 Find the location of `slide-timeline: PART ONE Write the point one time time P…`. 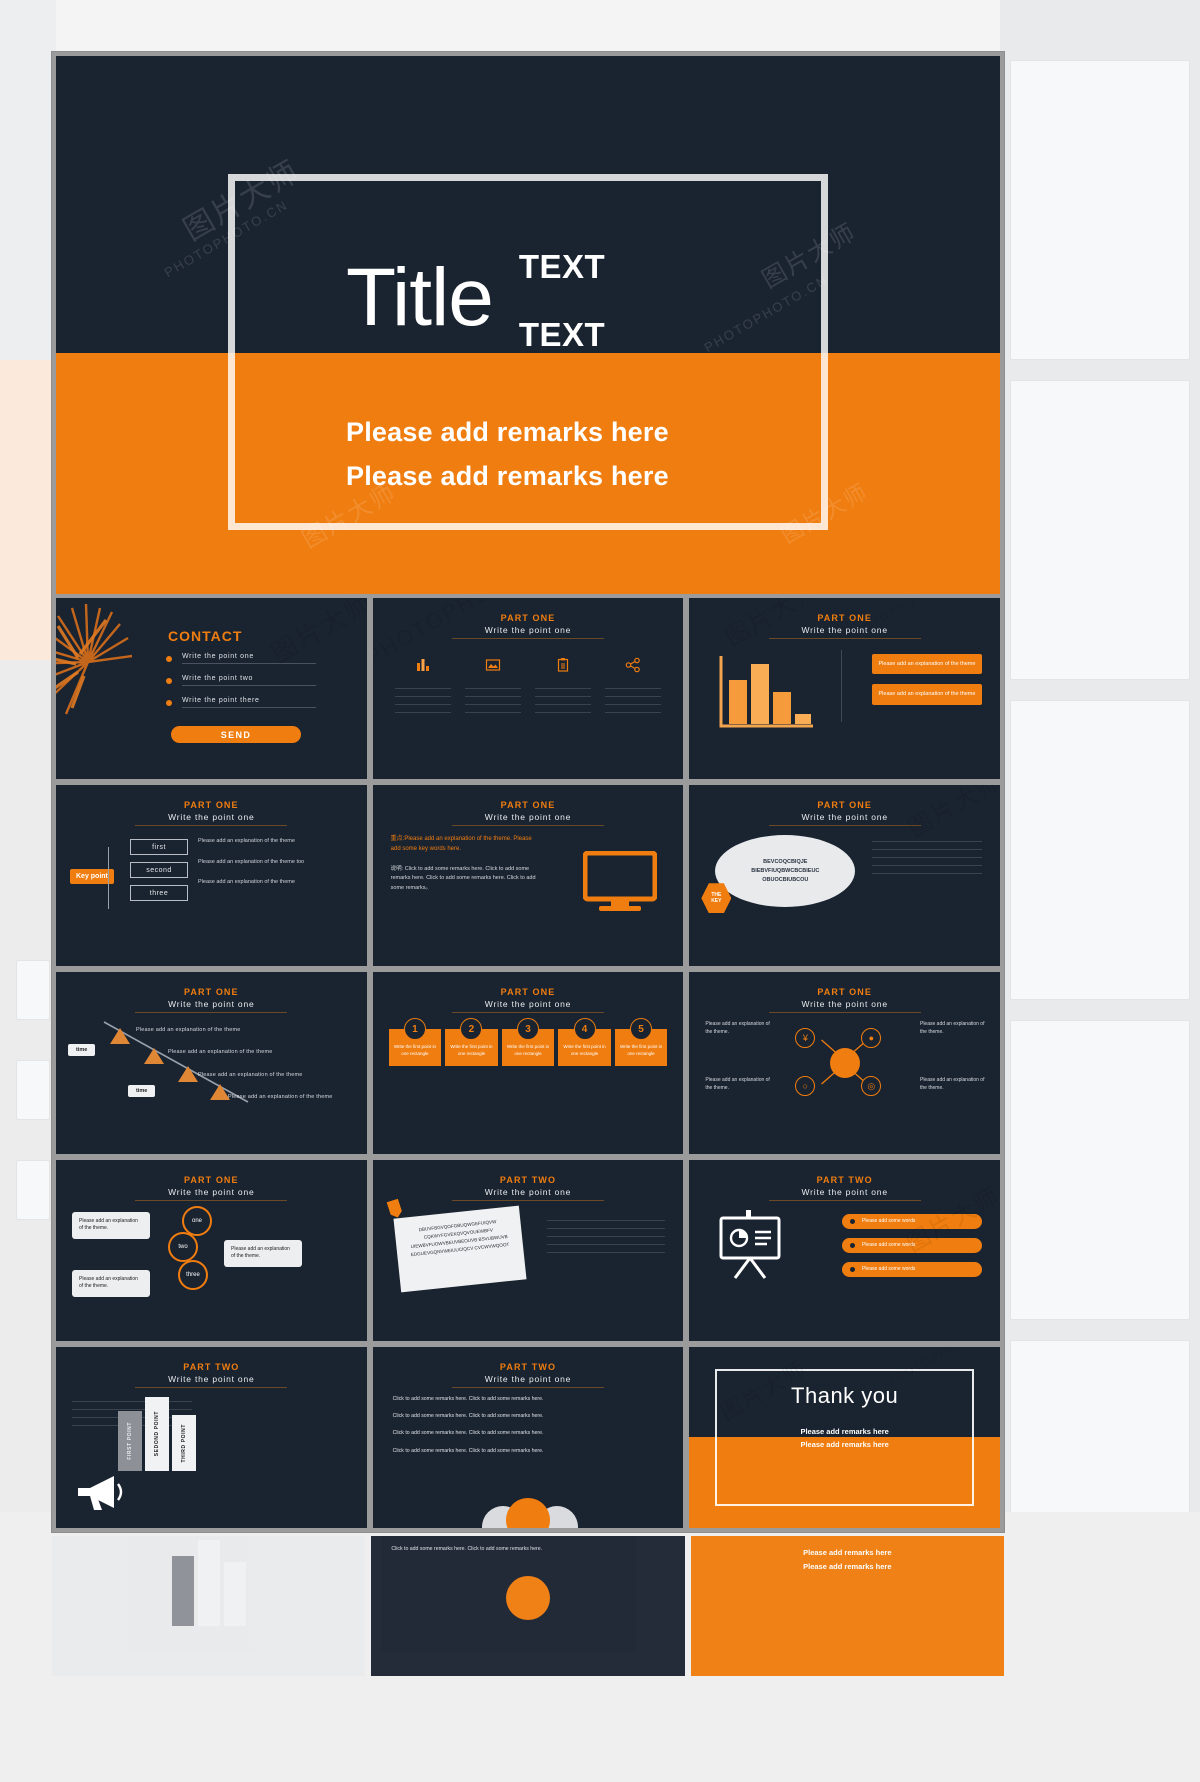

slide-timeline: PART ONE Write the point one time time P… is located at coordinates (211, 1063).